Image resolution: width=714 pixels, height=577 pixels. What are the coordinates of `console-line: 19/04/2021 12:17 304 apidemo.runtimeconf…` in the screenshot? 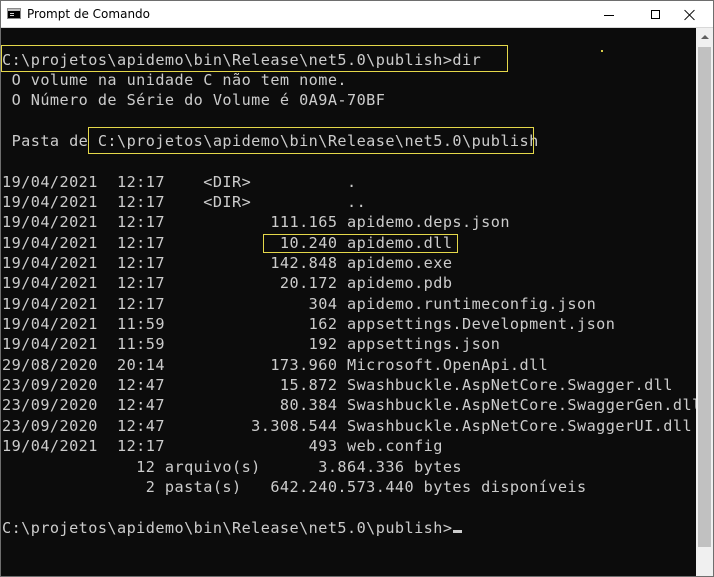 It's located at (299, 304).